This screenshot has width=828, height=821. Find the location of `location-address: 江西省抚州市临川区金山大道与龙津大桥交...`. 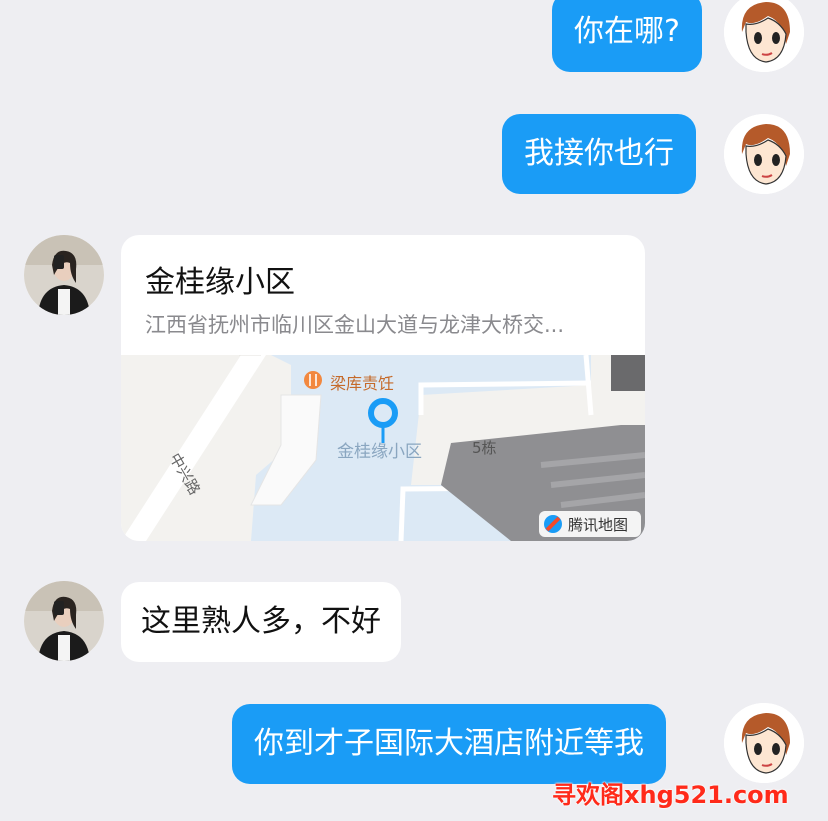

location-address: 江西省抚州市临川区金山大道与龙津大桥交... is located at coordinates (355, 325).